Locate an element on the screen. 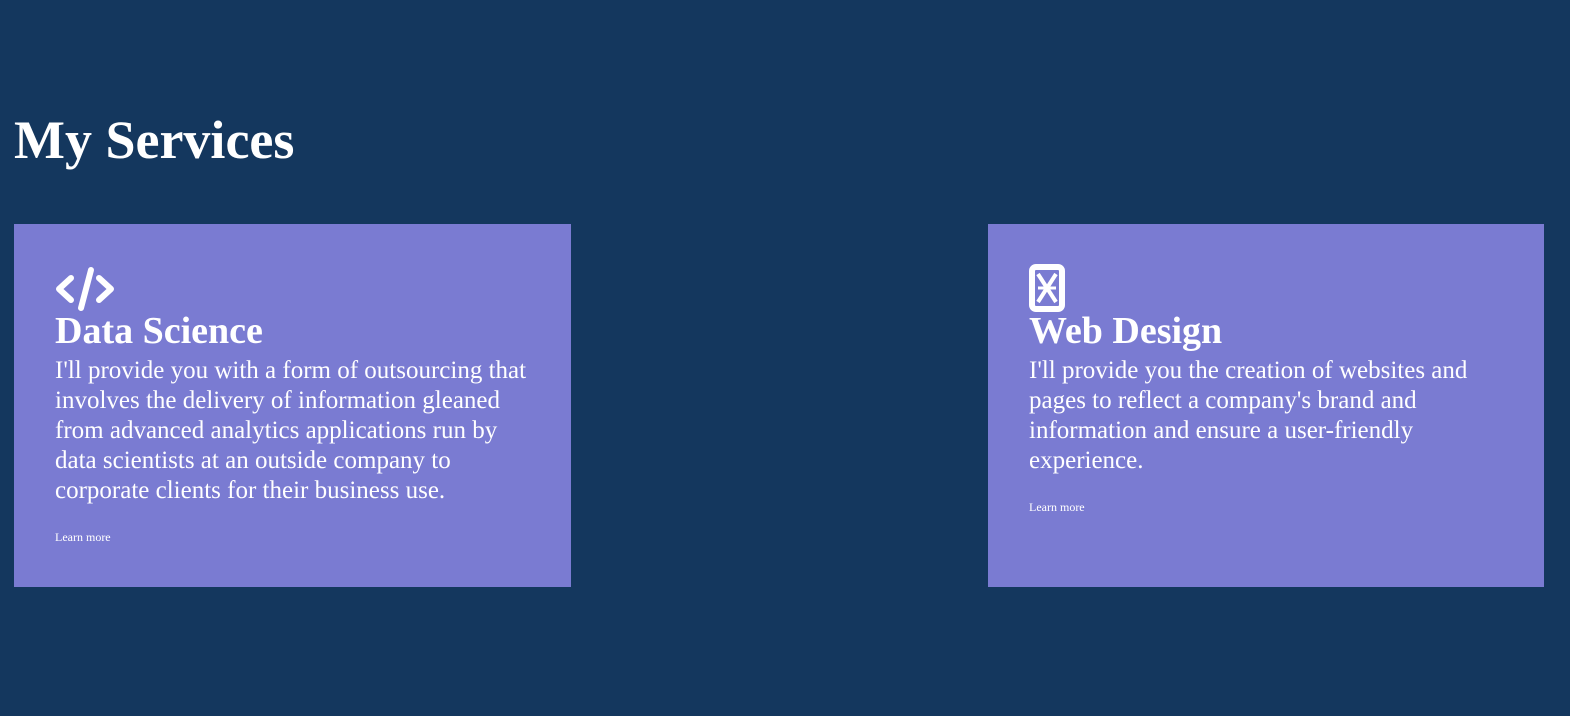  web-design-icon is located at coordinates (1268, 289).